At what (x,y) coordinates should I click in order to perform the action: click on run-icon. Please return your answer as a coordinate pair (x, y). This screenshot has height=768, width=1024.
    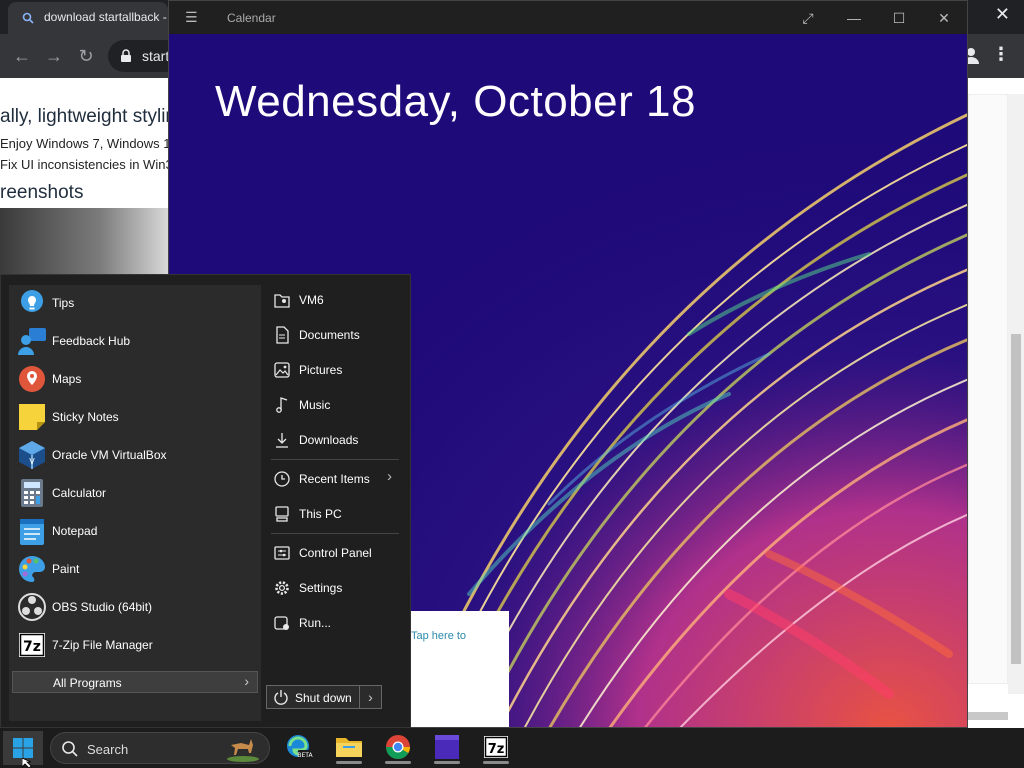
    Looking at the image, I should click on (281, 623).